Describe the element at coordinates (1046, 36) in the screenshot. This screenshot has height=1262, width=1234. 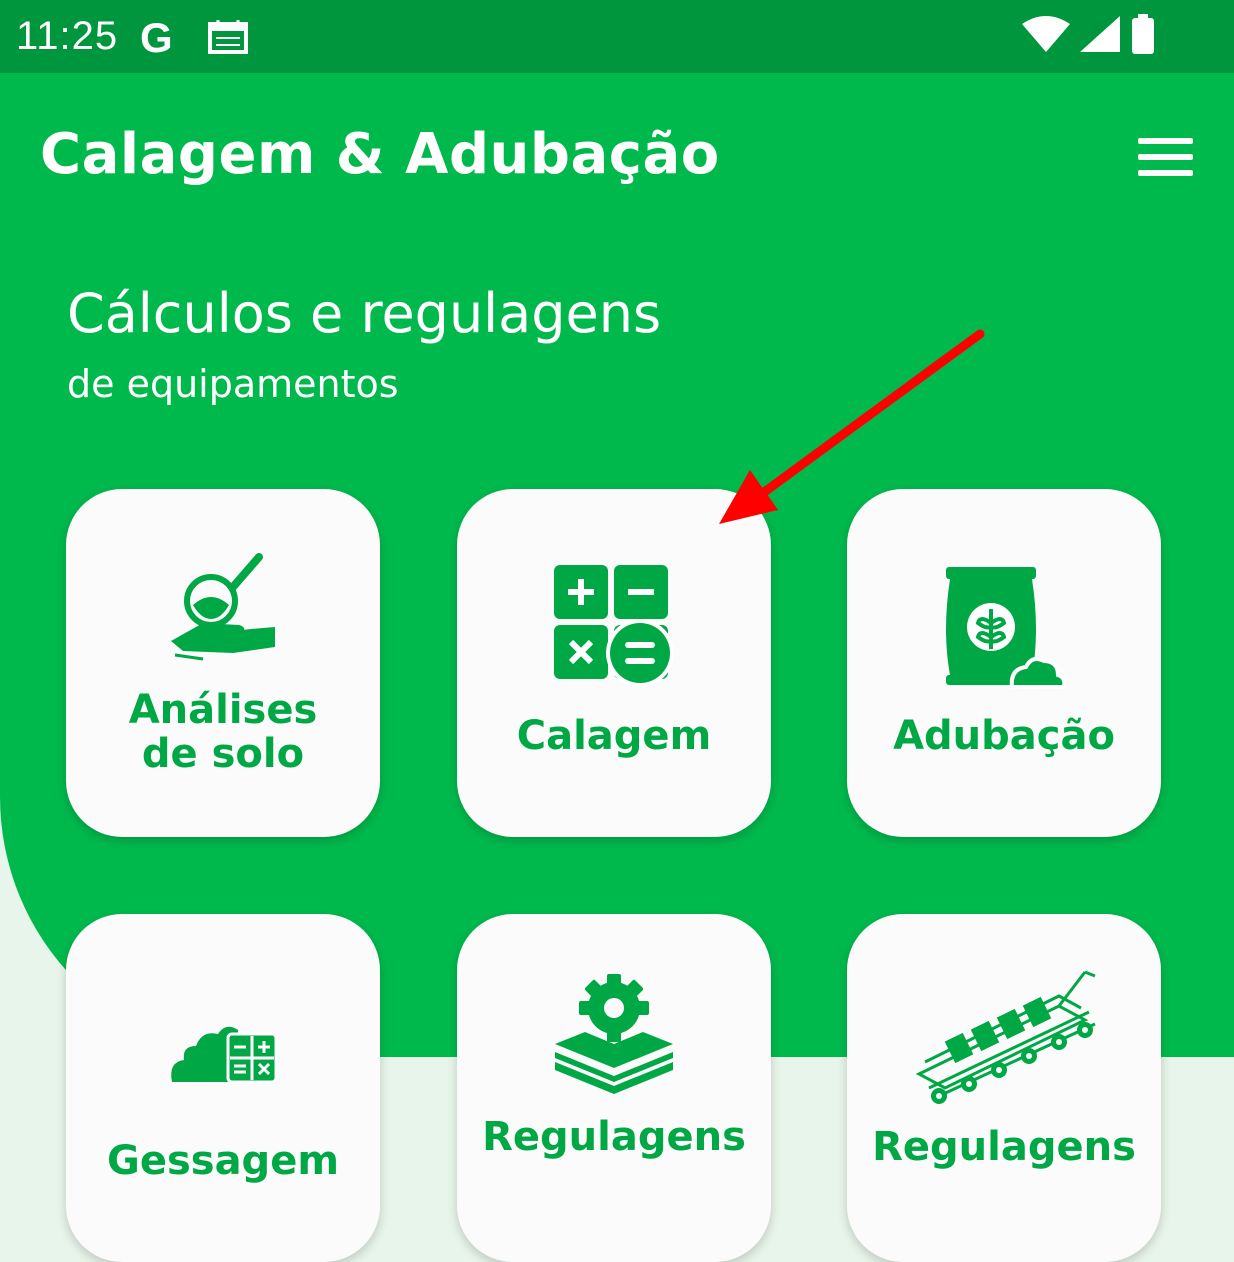
I see `wifi-icon` at that location.